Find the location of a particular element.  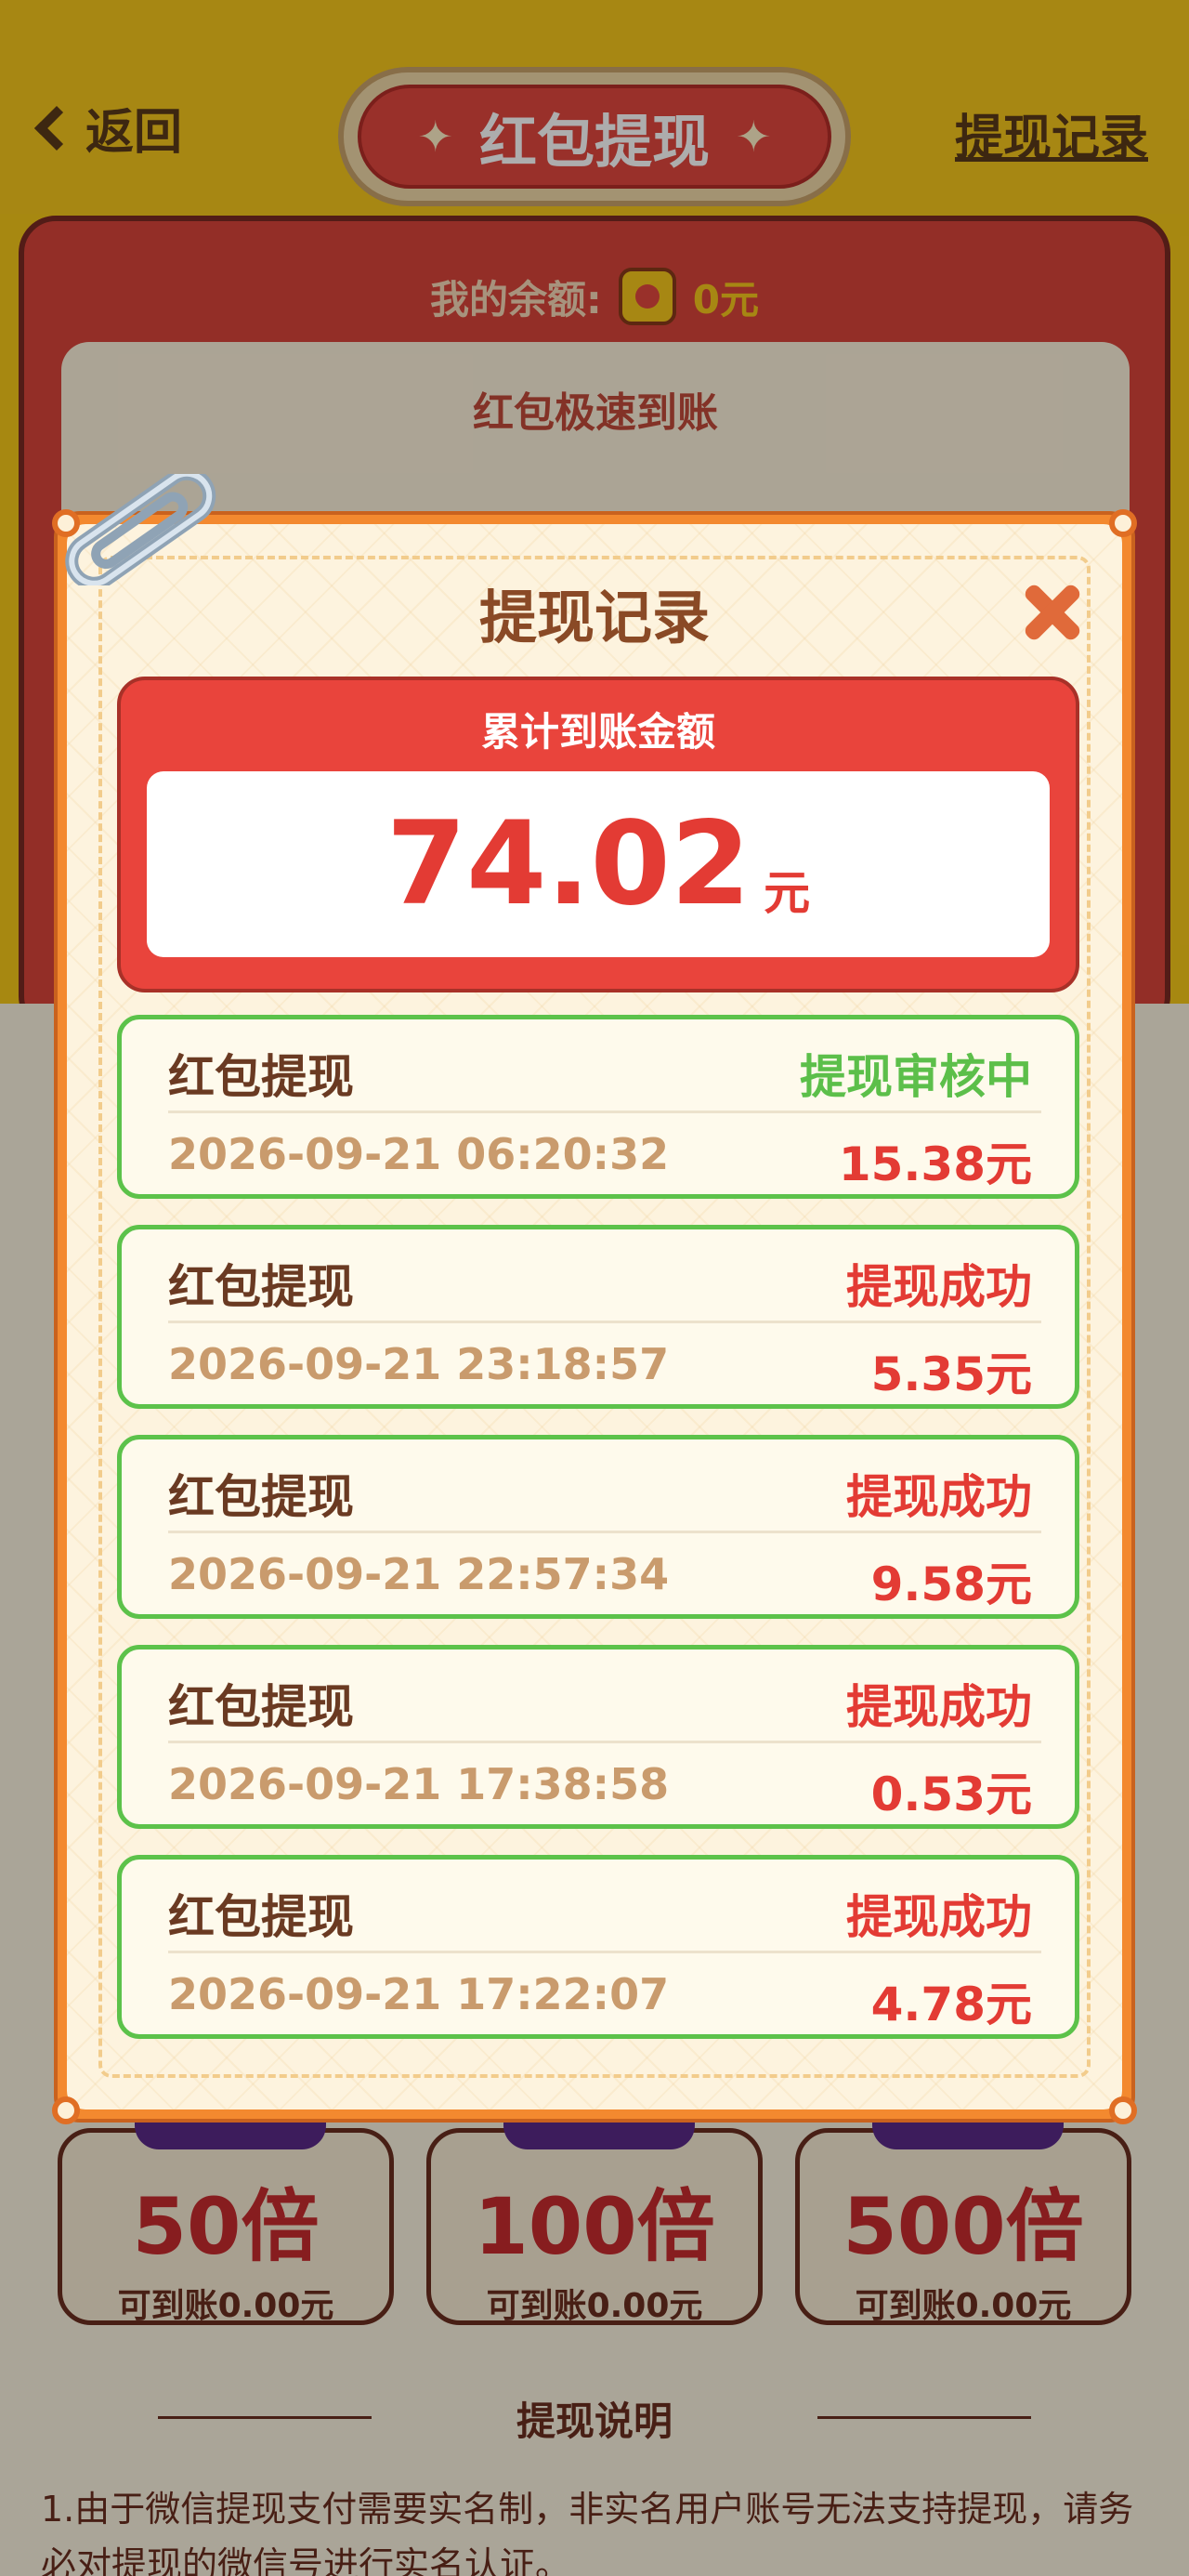

record-item: 红包提现 提现成功 2026-09-21 22:57:34 9.58元 is located at coordinates (598, 1527).